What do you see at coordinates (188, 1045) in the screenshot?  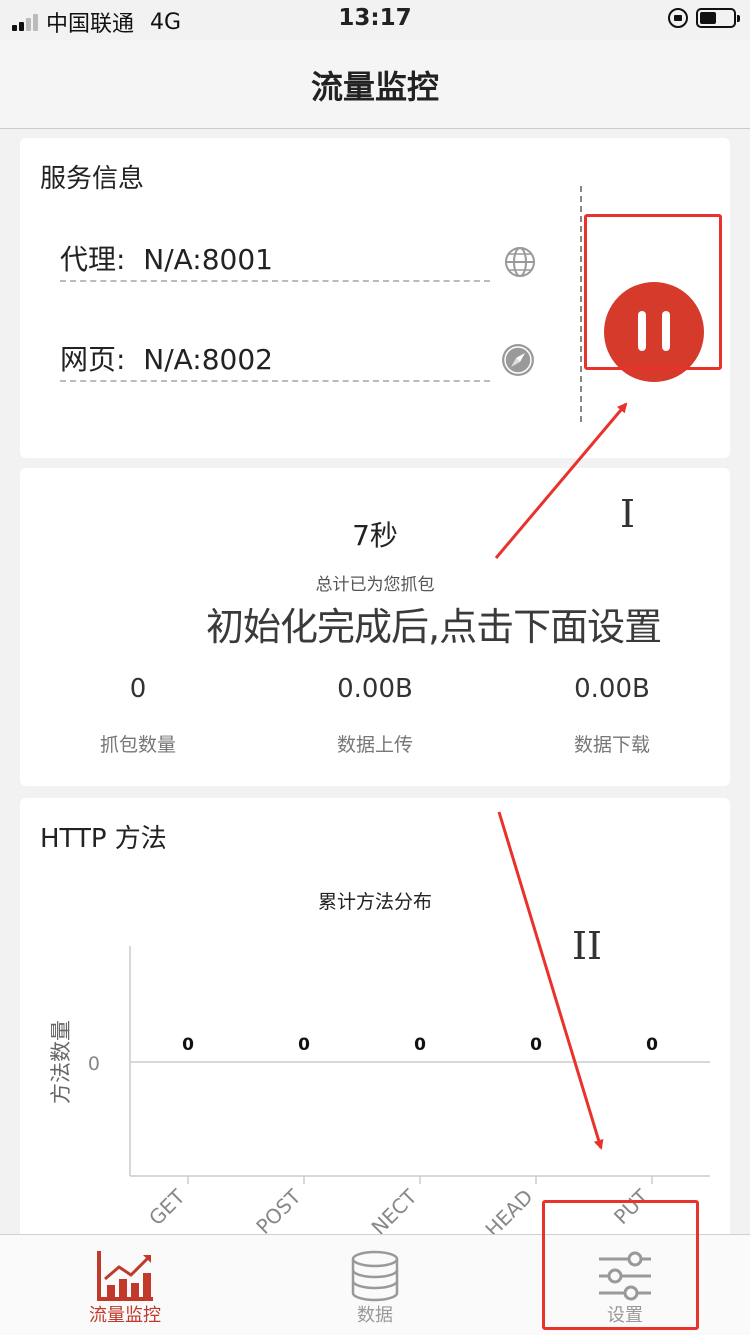 I see `value-label-get: 0` at bounding box center [188, 1045].